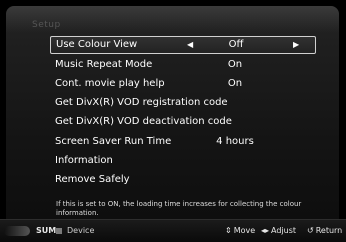 Image resolution: width=346 pixels, height=242 pixels. Describe the element at coordinates (17, 231) in the screenshot. I see `sum-pill-icon` at that location.